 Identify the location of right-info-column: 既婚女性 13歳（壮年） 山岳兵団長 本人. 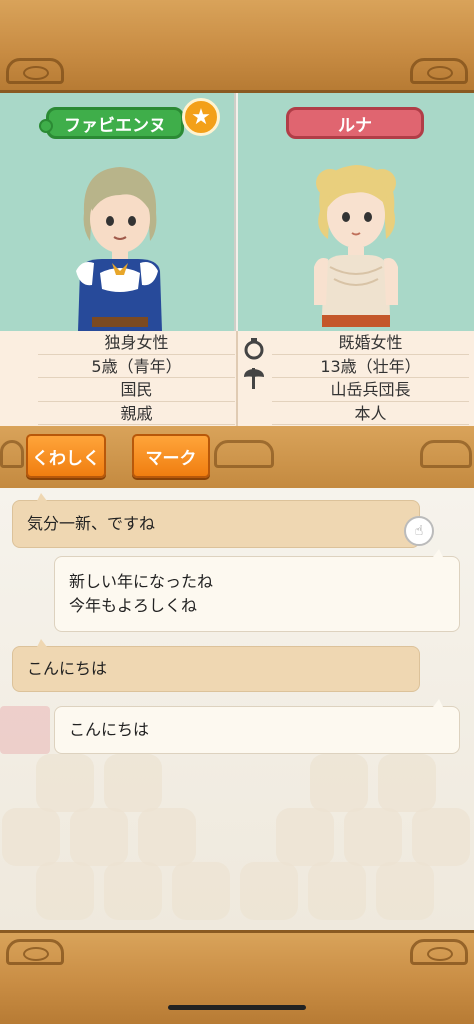
(370, 378).